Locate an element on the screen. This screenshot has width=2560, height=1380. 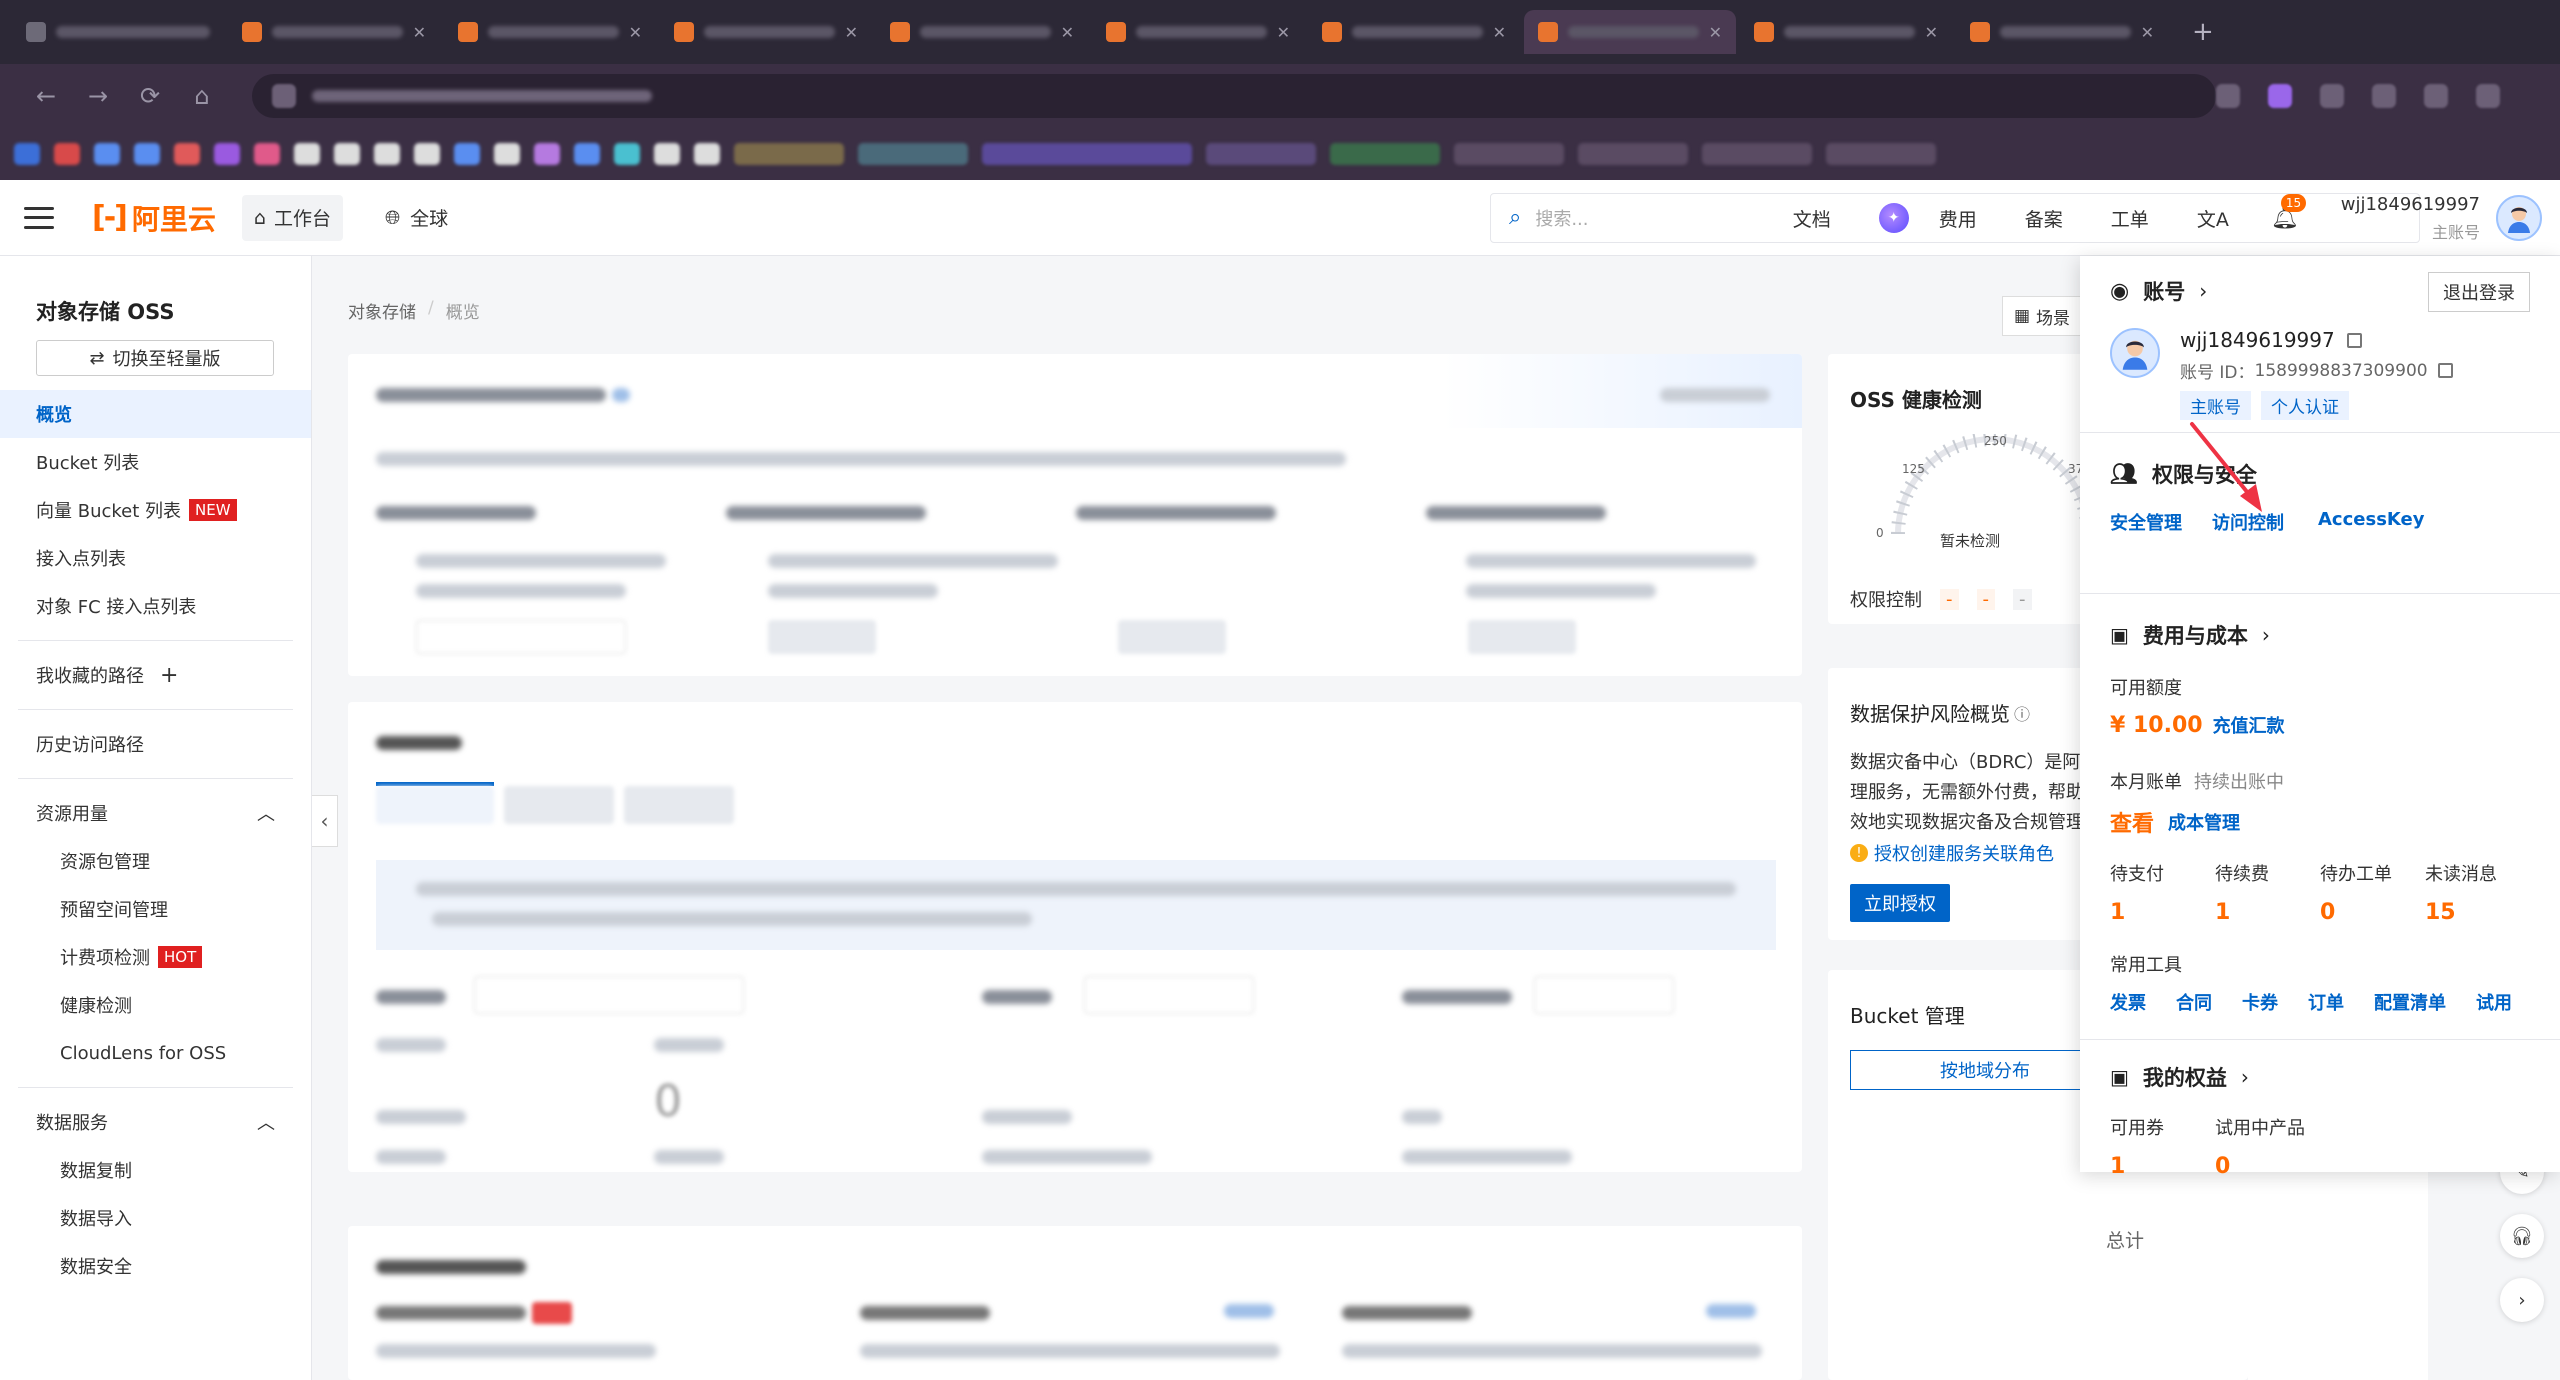
docs-link: 文档 is located at coordinates (1812, 218).